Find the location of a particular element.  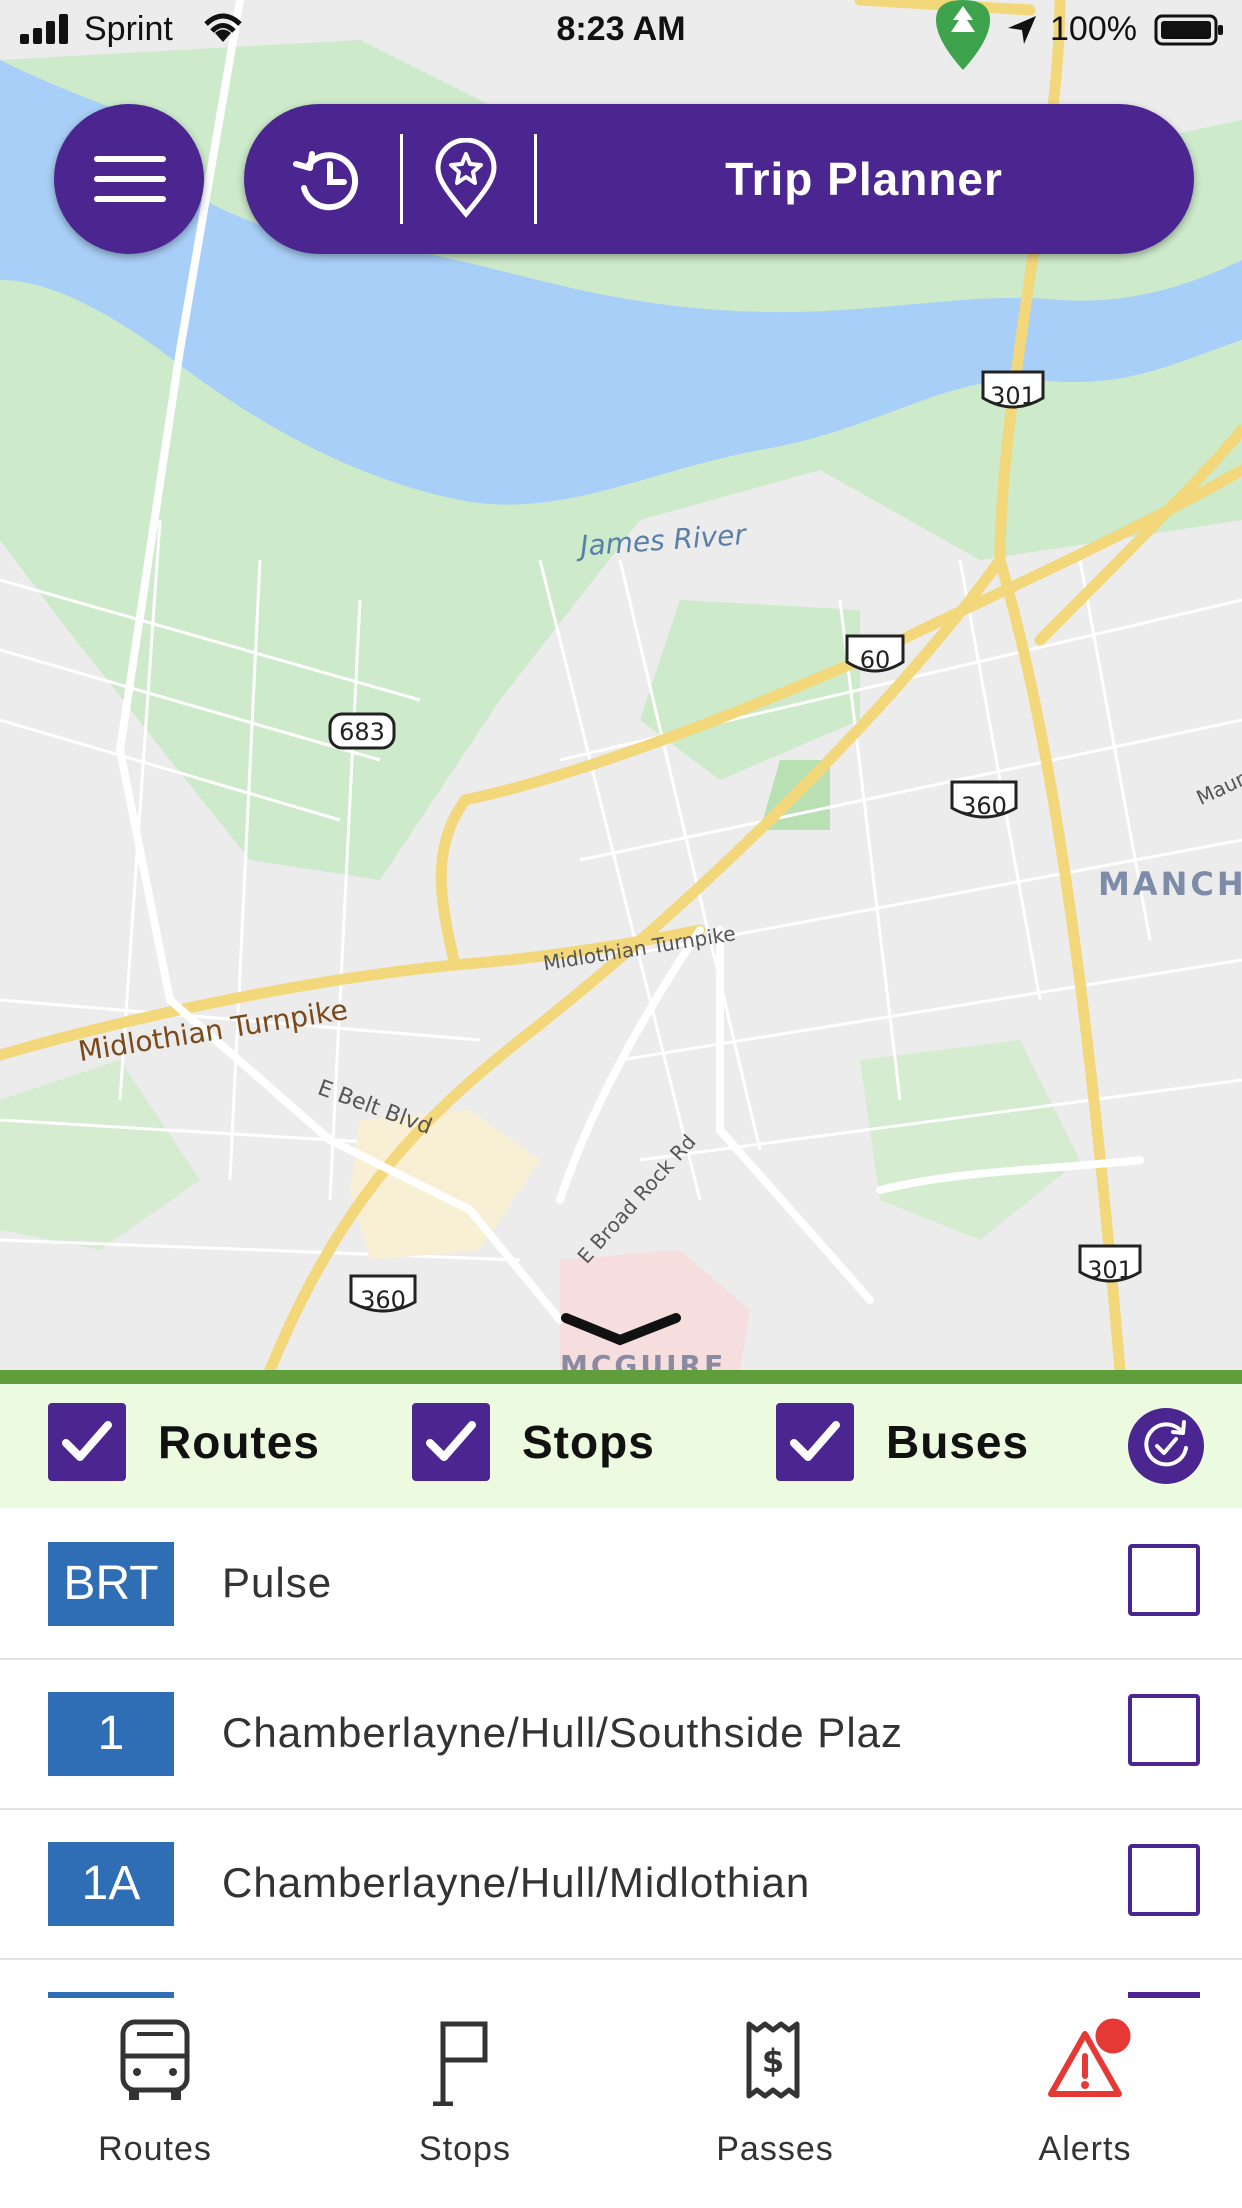

history-icon is located at coordinates (330, 180).